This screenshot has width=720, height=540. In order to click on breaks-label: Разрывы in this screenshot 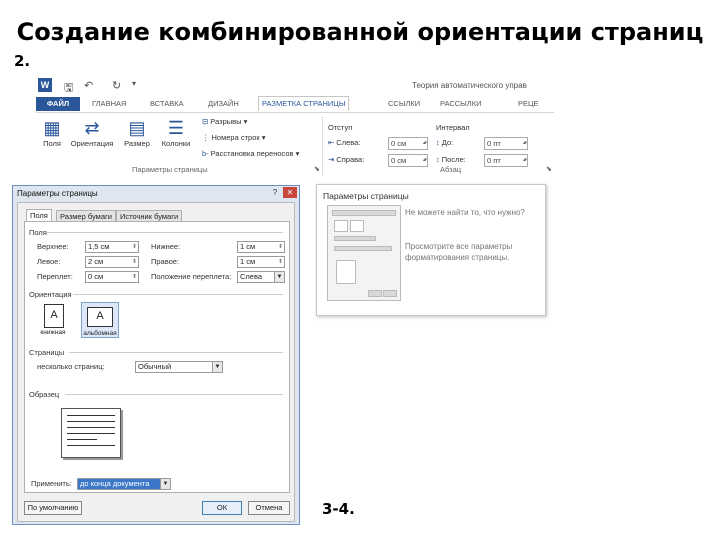, I will do `click(226, 121)`.